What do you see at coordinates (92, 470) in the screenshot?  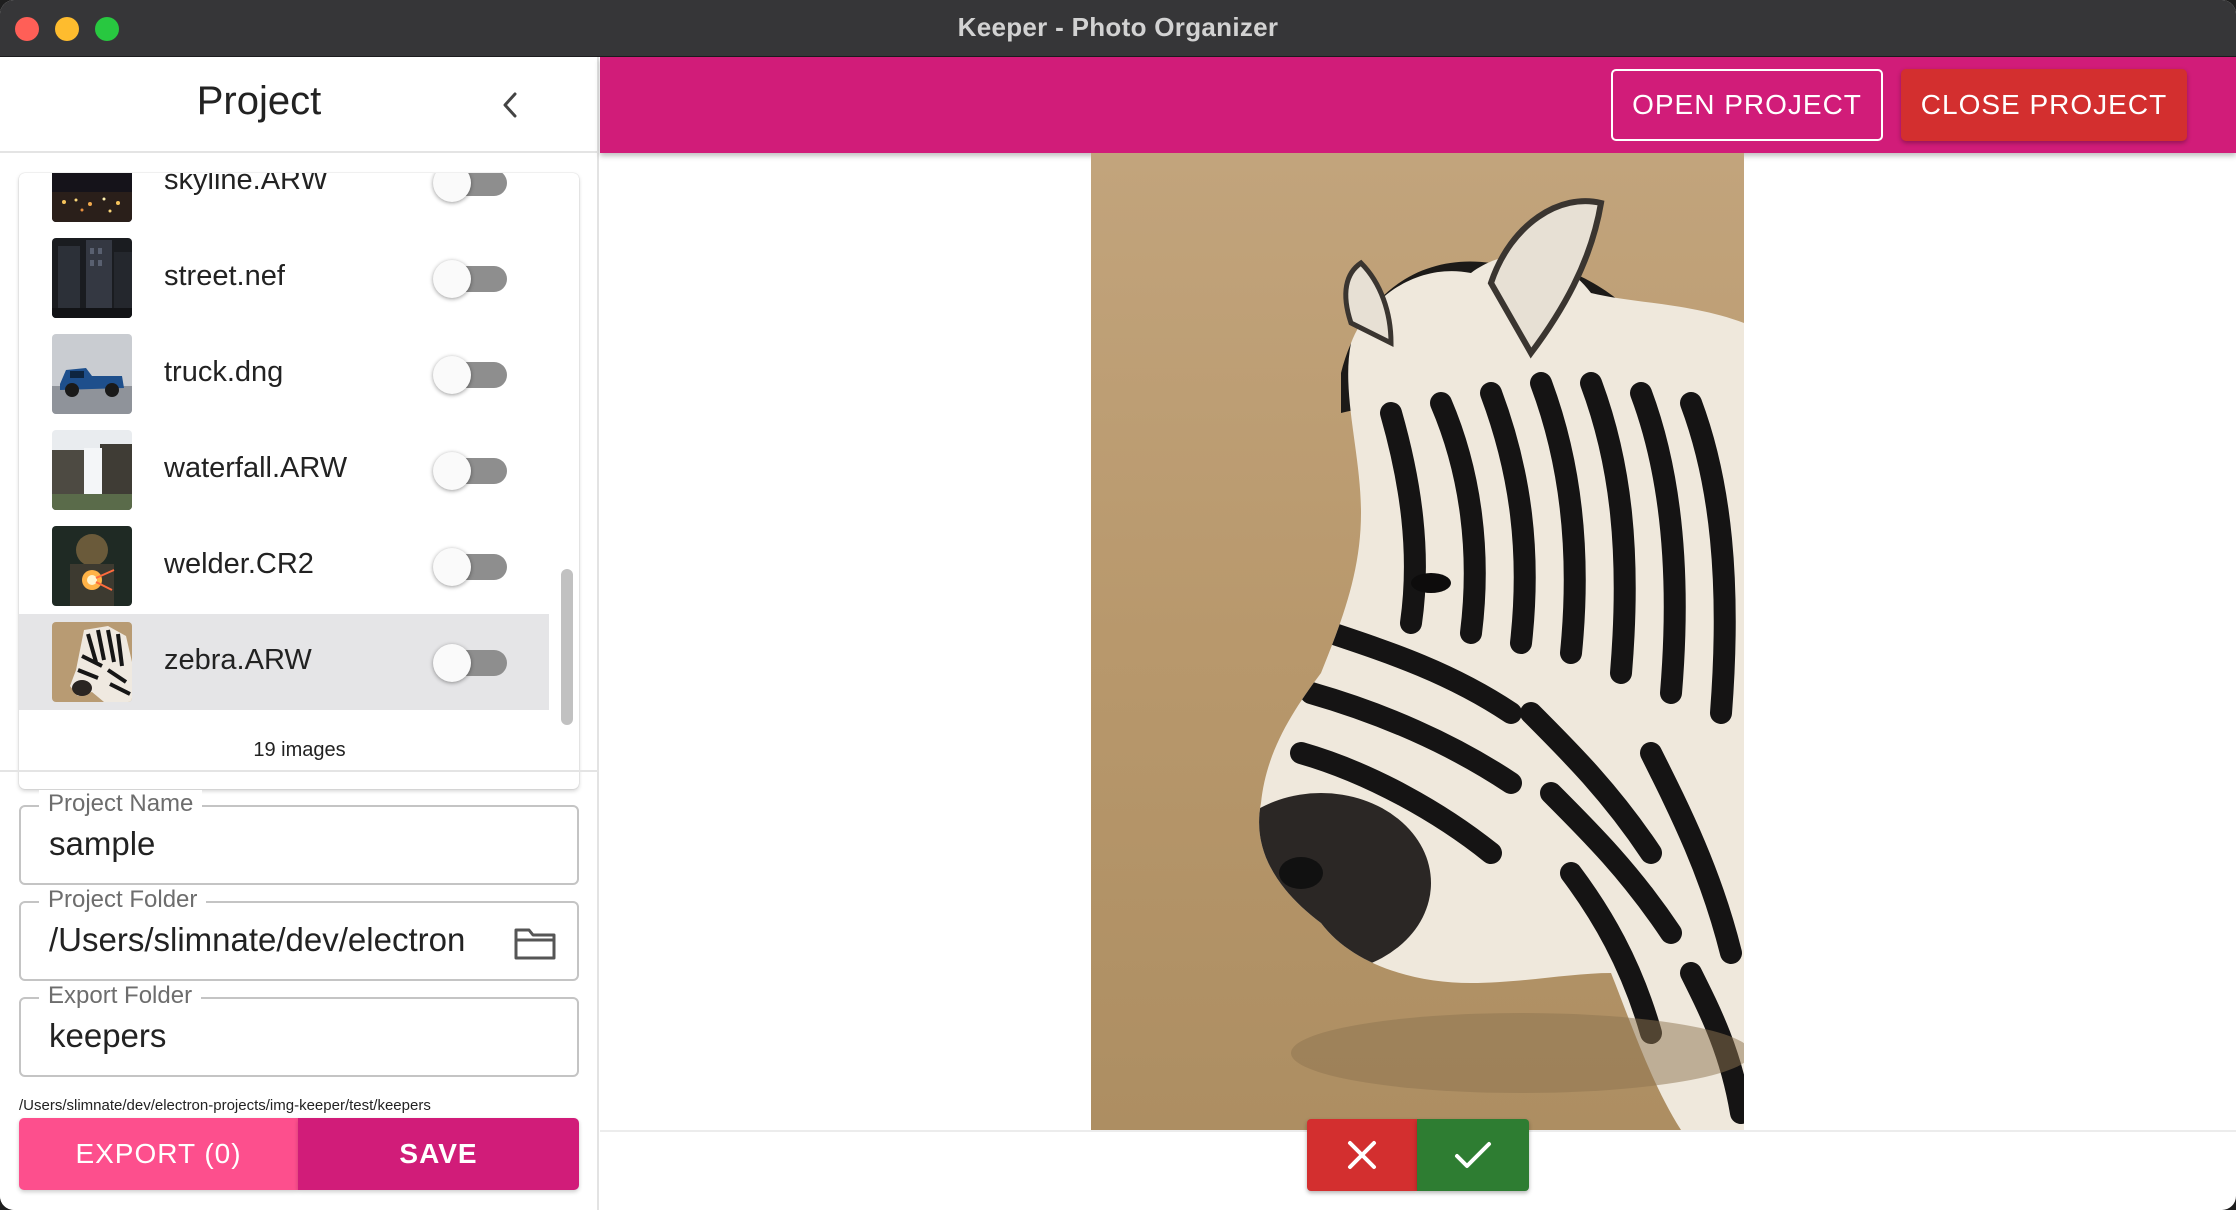 I see `waterfall-thumbnail` at bounding box center [92, 470].